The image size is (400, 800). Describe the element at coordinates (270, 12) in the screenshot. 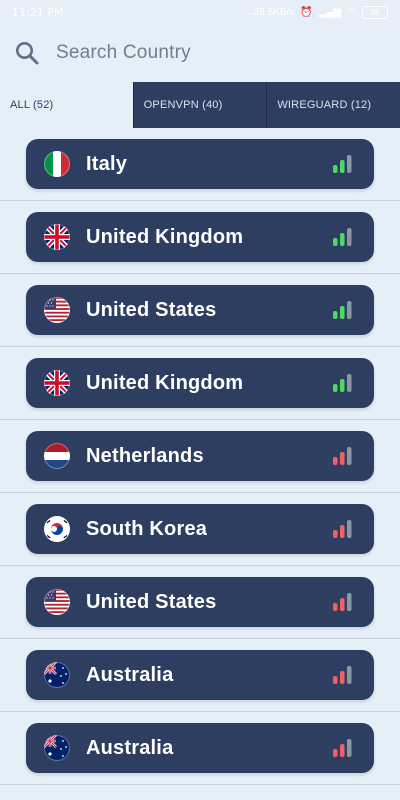

I see `network-speed: ...28.5KB/s` at that location.